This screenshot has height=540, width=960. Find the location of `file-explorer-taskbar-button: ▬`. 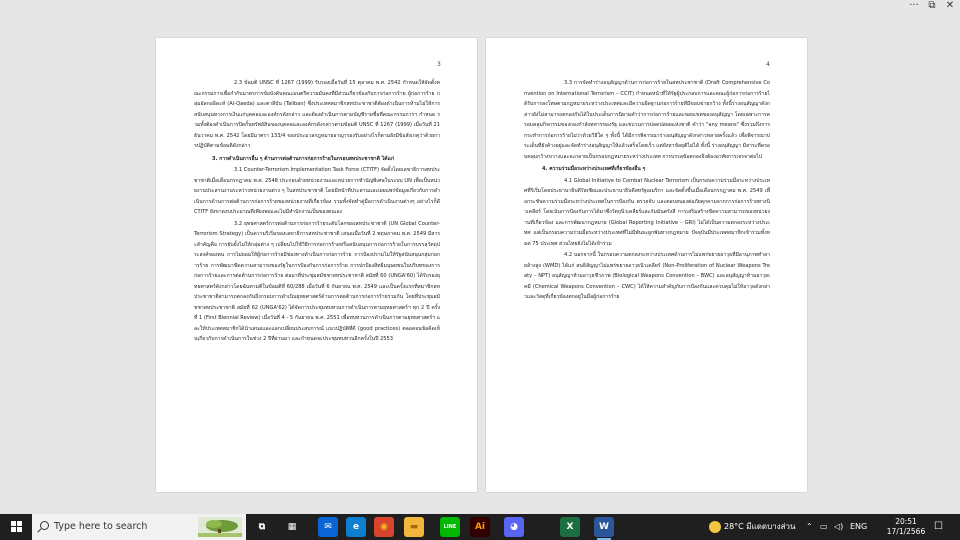

file-explorer-taskbar-button: ▬ is located at coordinates (414, 527).